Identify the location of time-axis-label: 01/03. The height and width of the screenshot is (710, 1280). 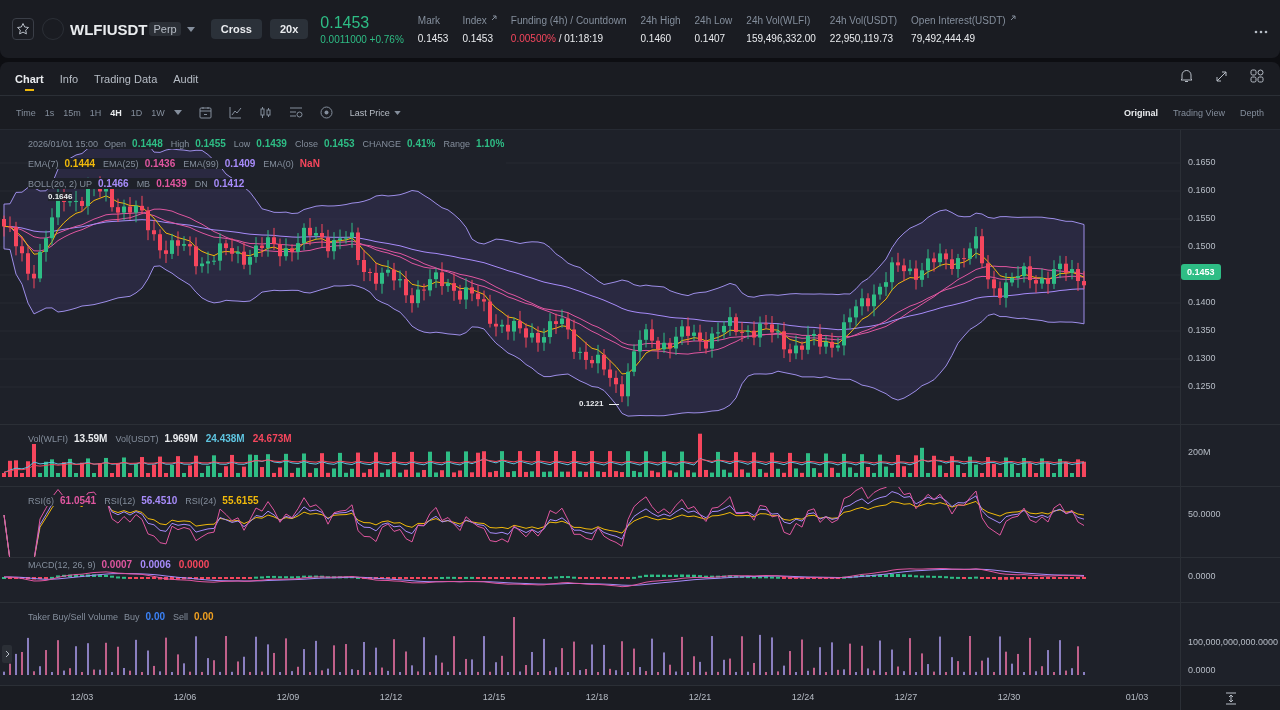
(1137, 697).